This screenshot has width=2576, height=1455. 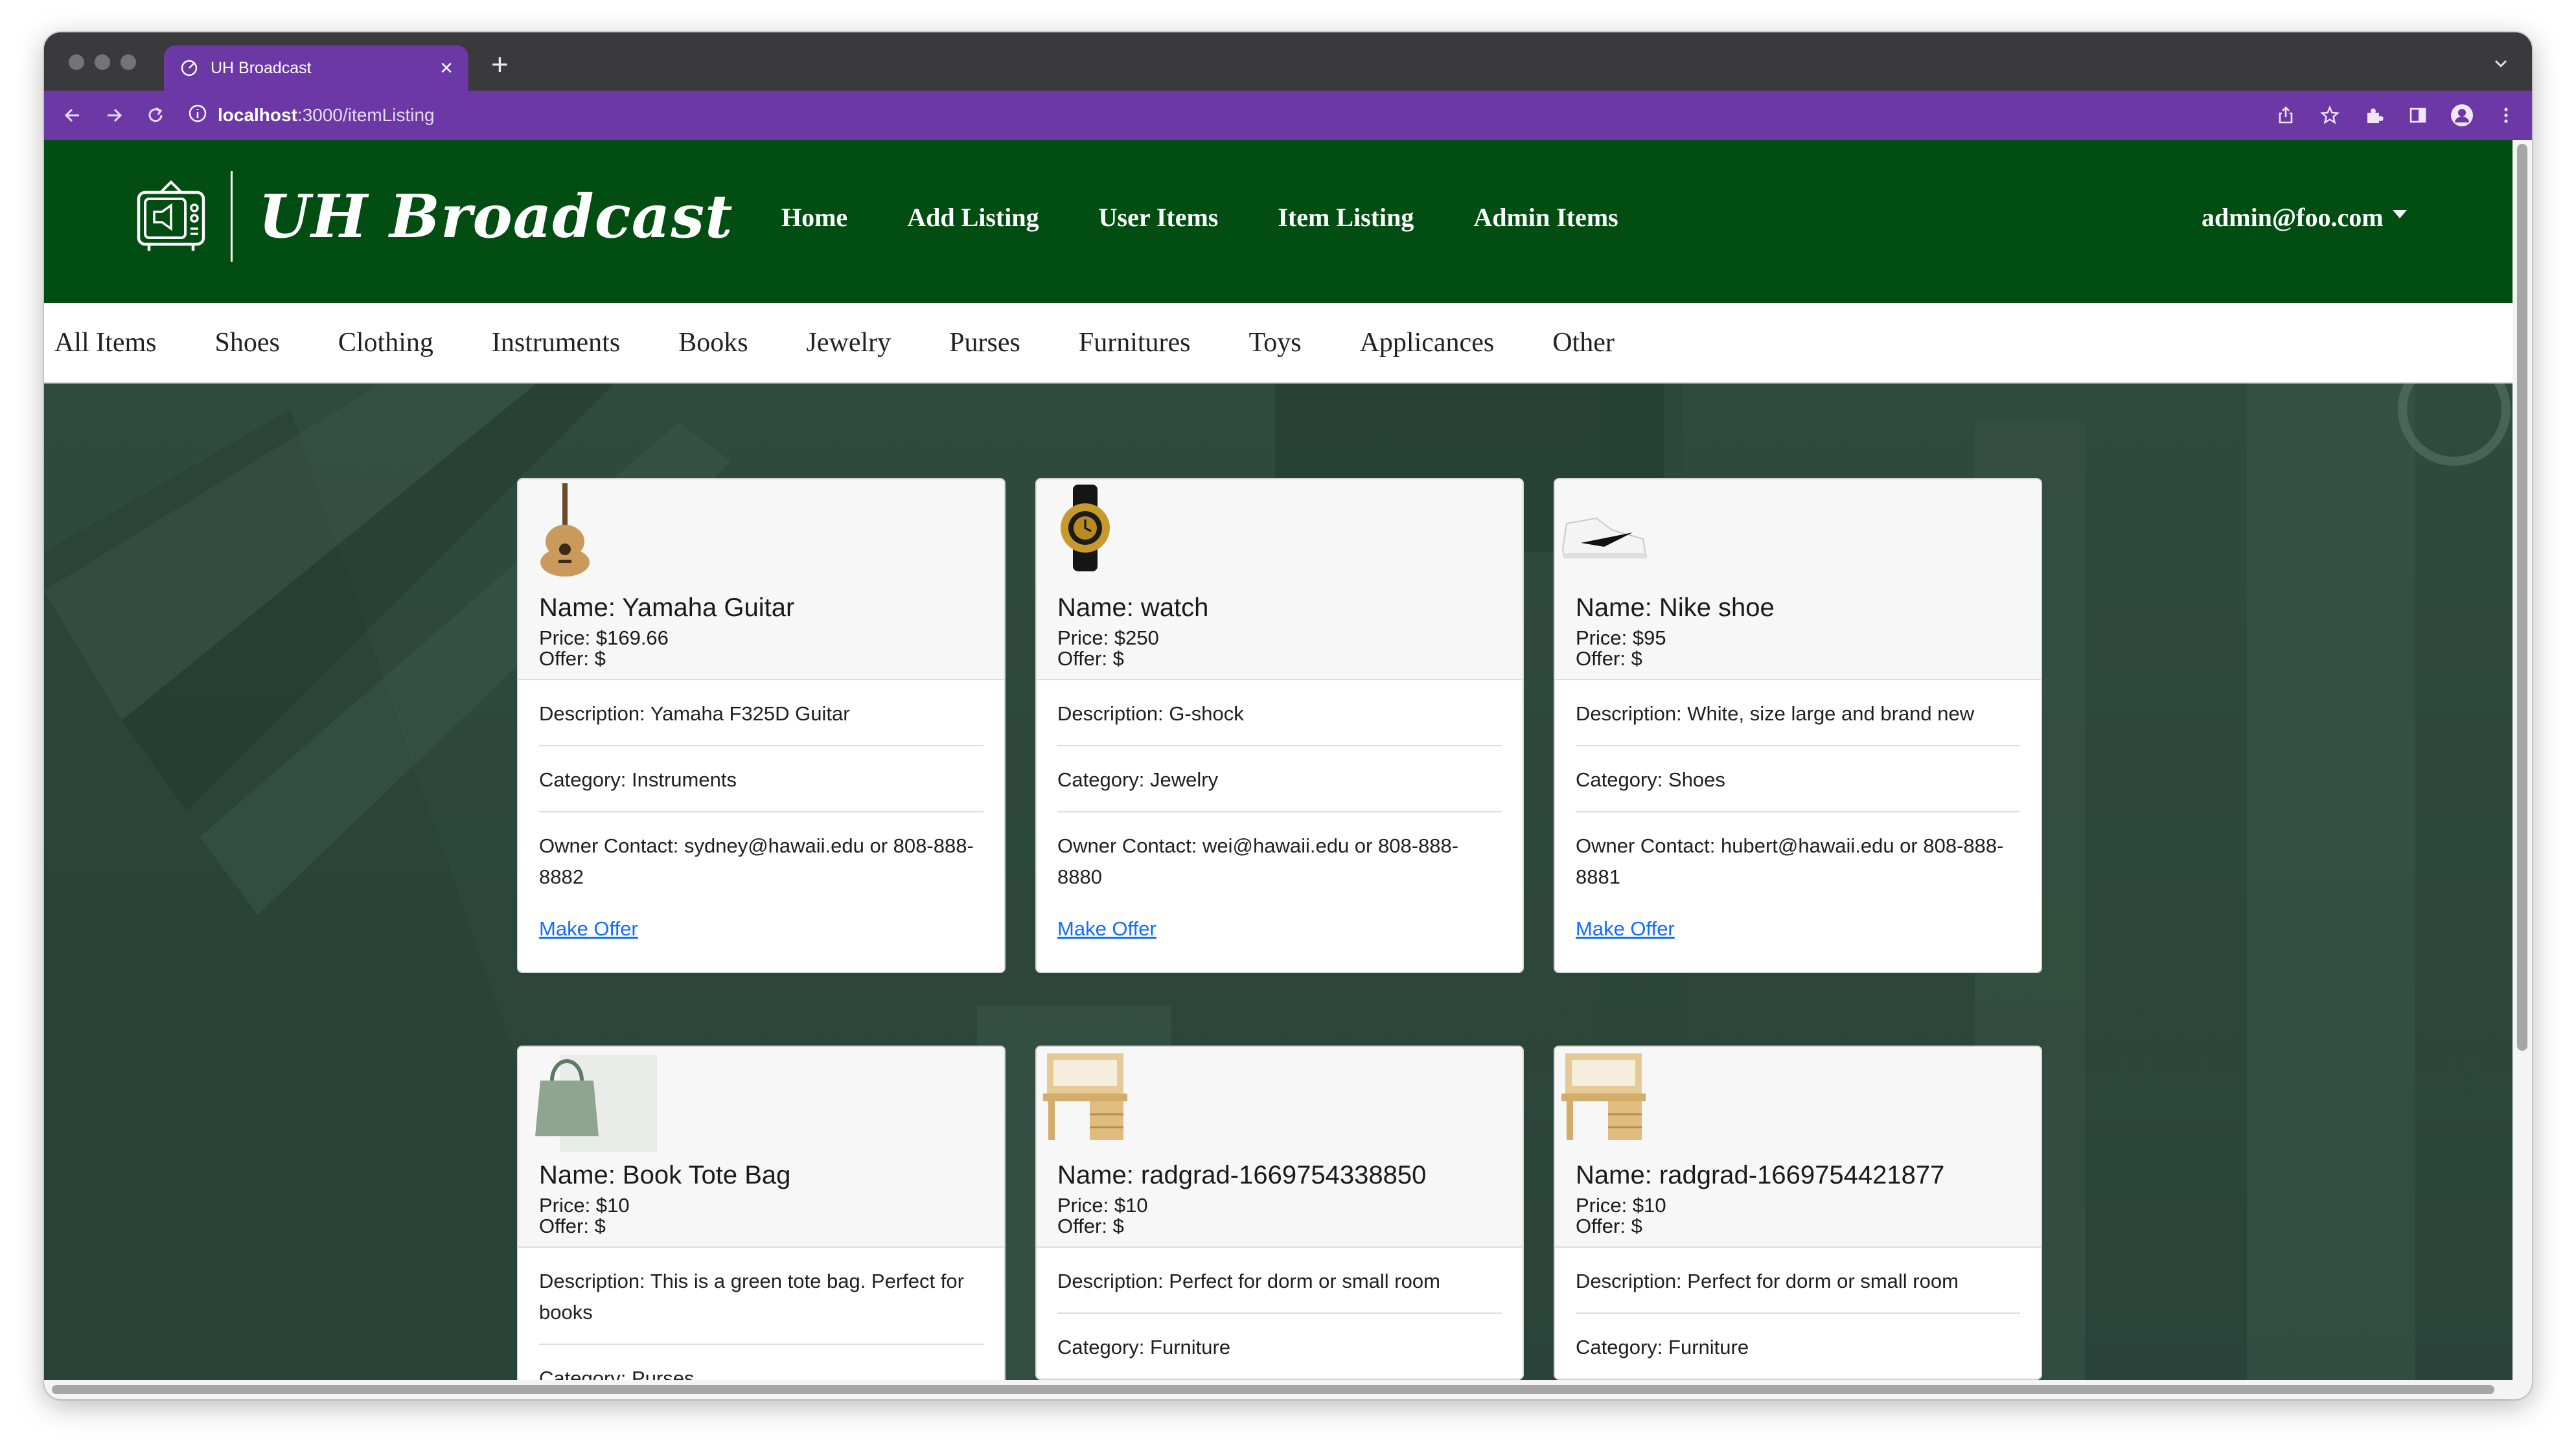 What do you see at coordinates (1135, 342) in the screenshot?
I see `category-furnitures: Furnitures` at bounding box center [1135, 342].